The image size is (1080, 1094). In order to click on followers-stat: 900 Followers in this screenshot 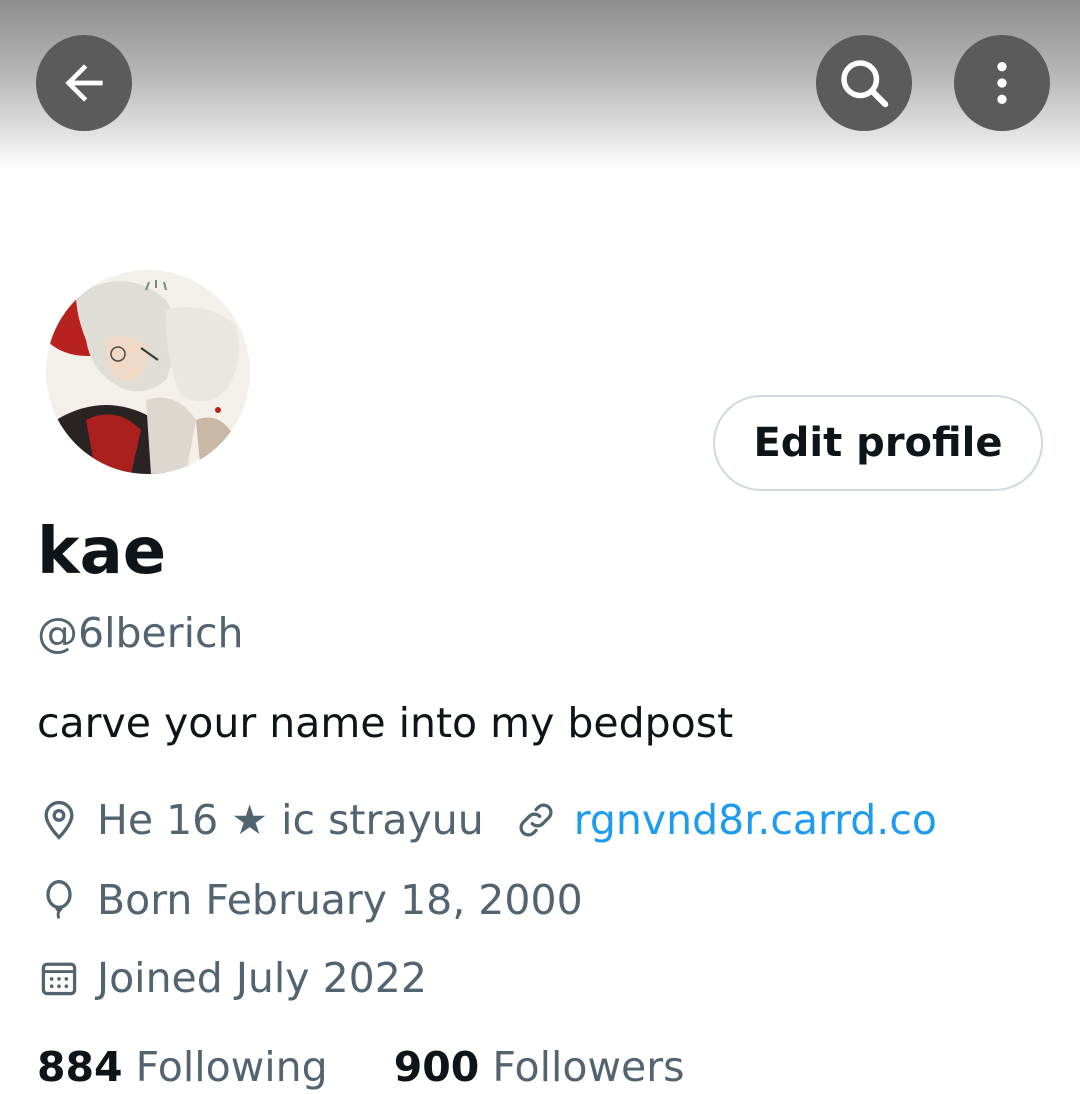, I will do `click(539, 1067)`.